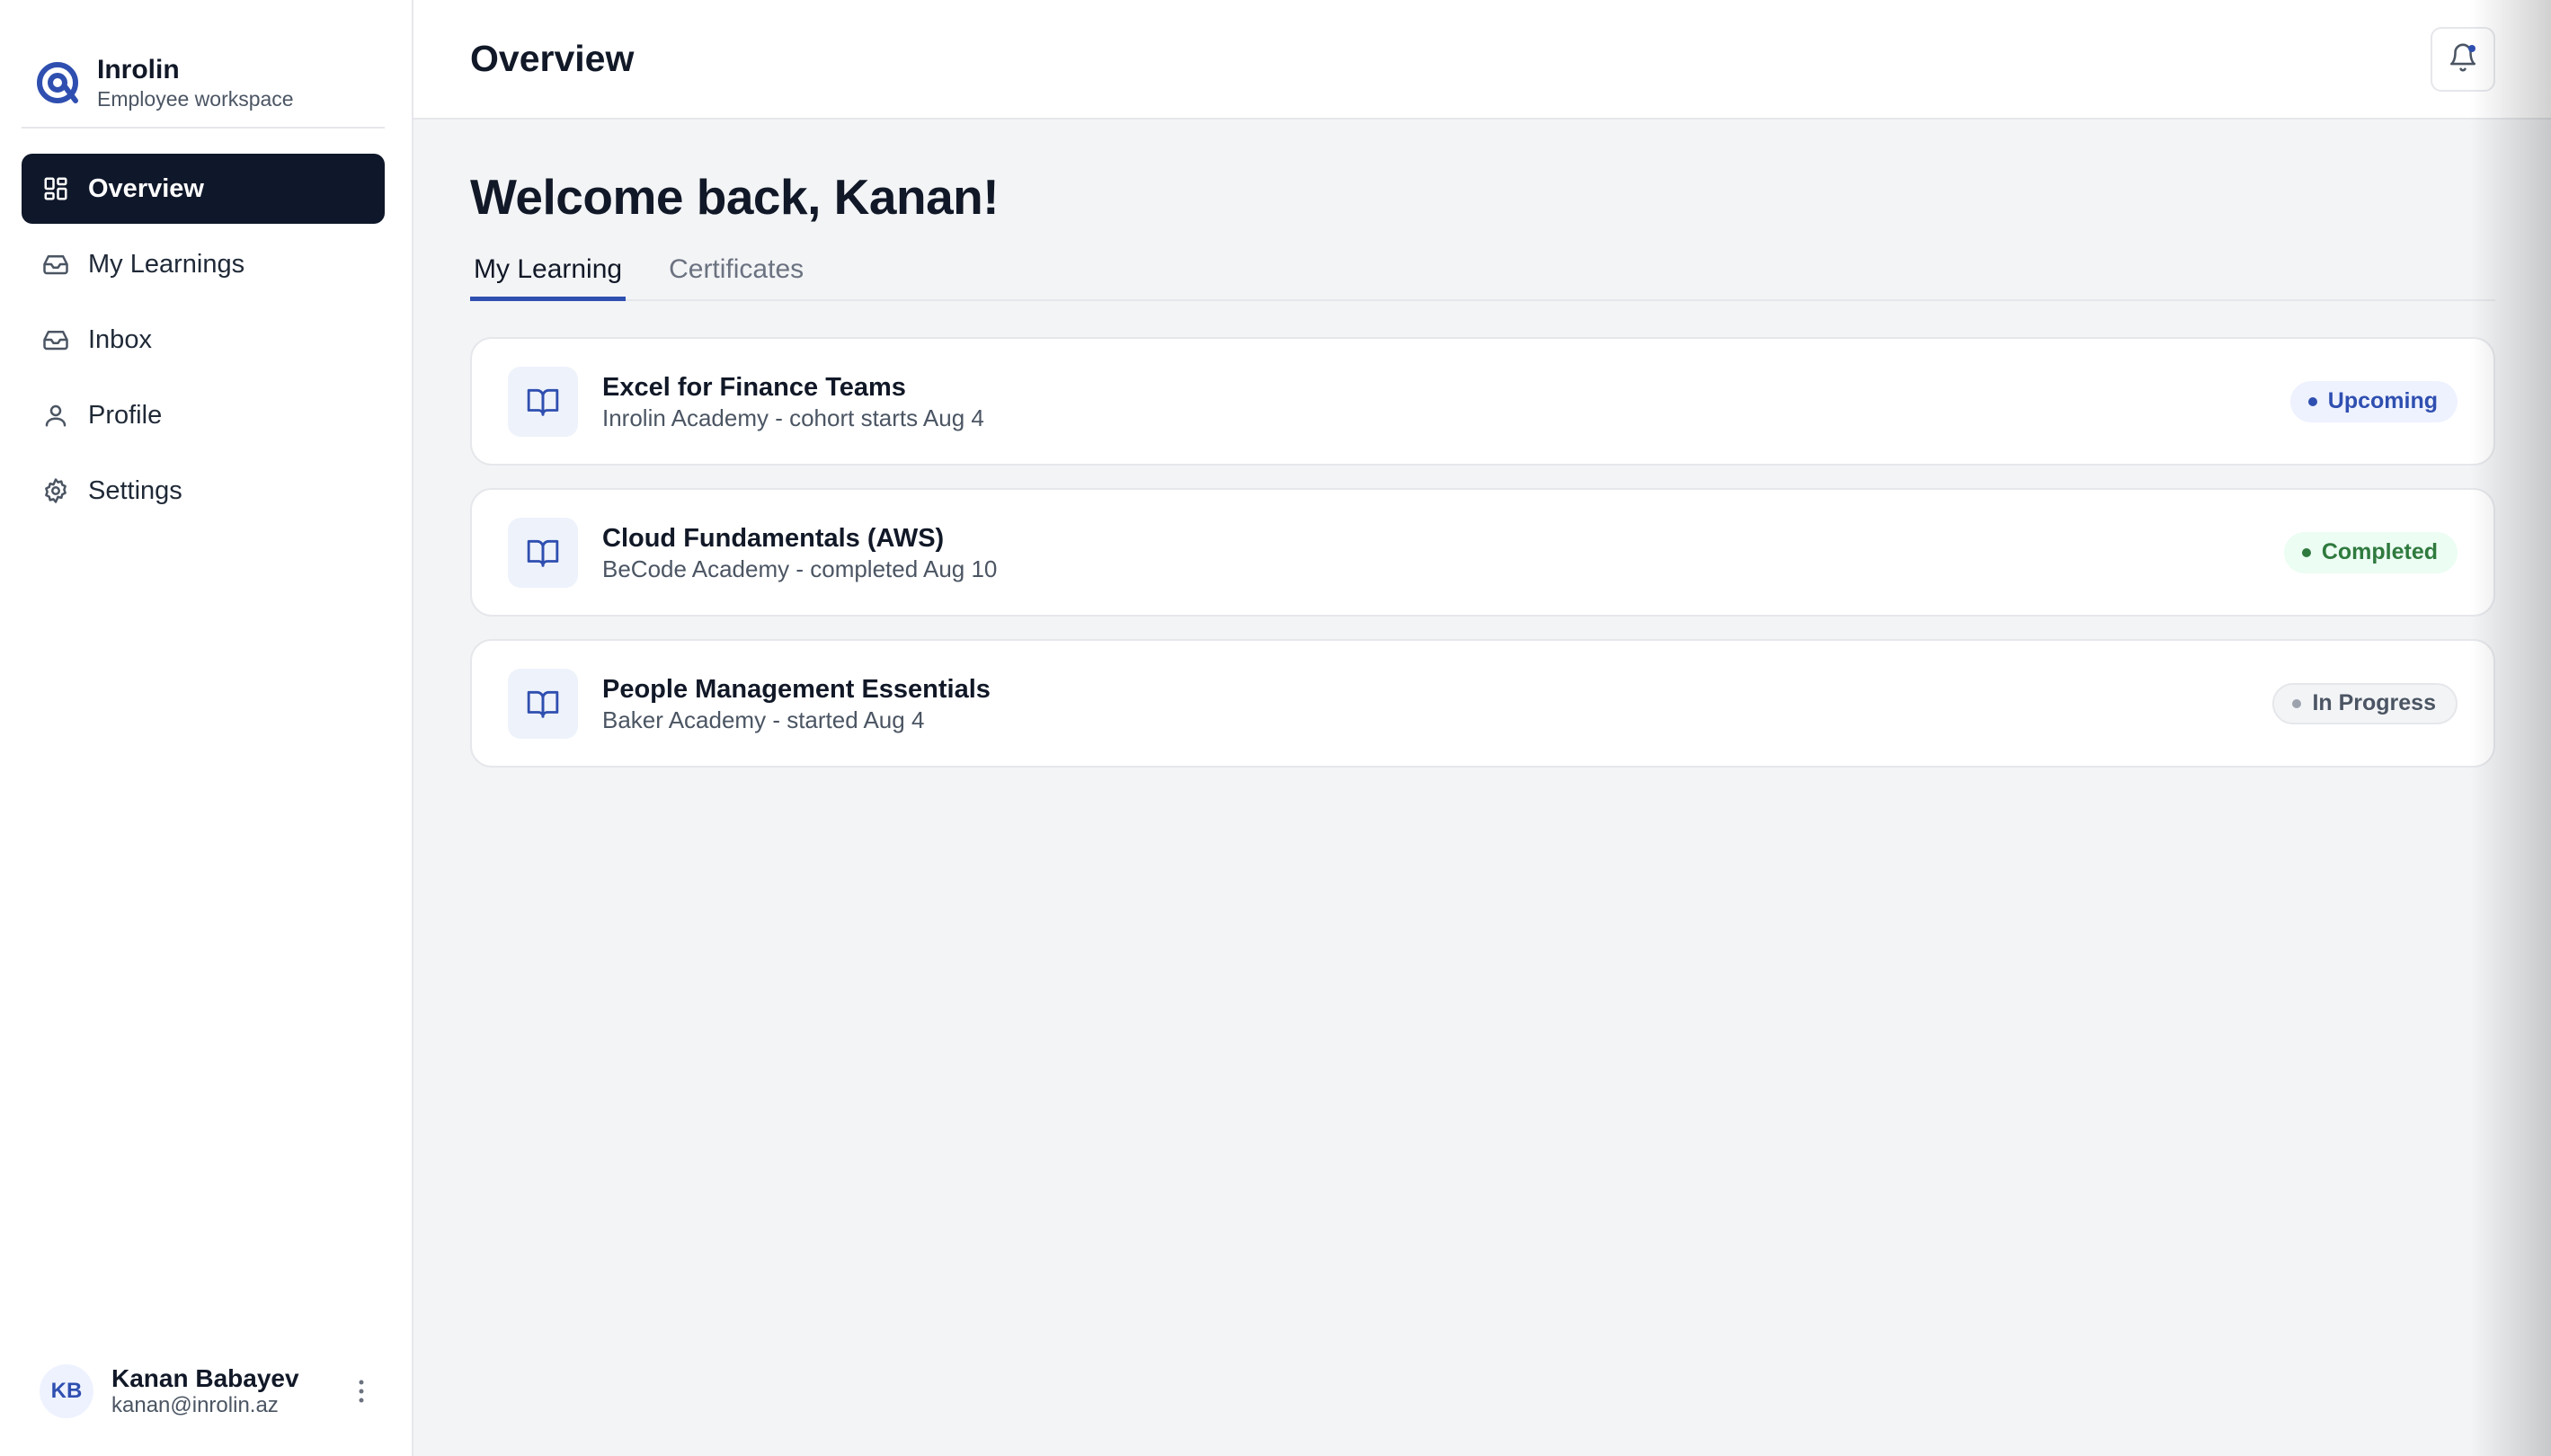  Describe the element at coordinates (195, 1405) in the screenshot. I see `user-email: kanan@inrolin.az` at that location.